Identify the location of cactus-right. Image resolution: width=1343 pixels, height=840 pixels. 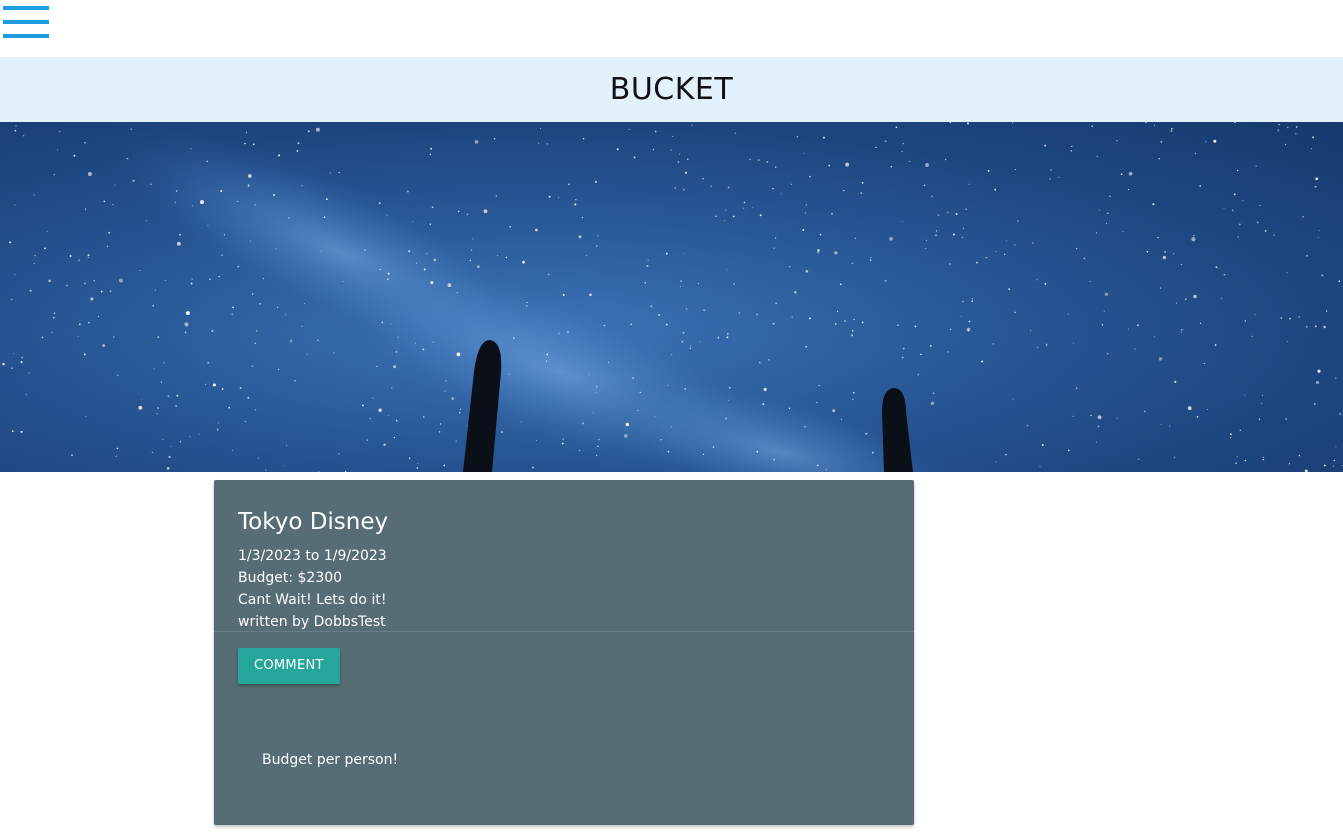
(897, 430).